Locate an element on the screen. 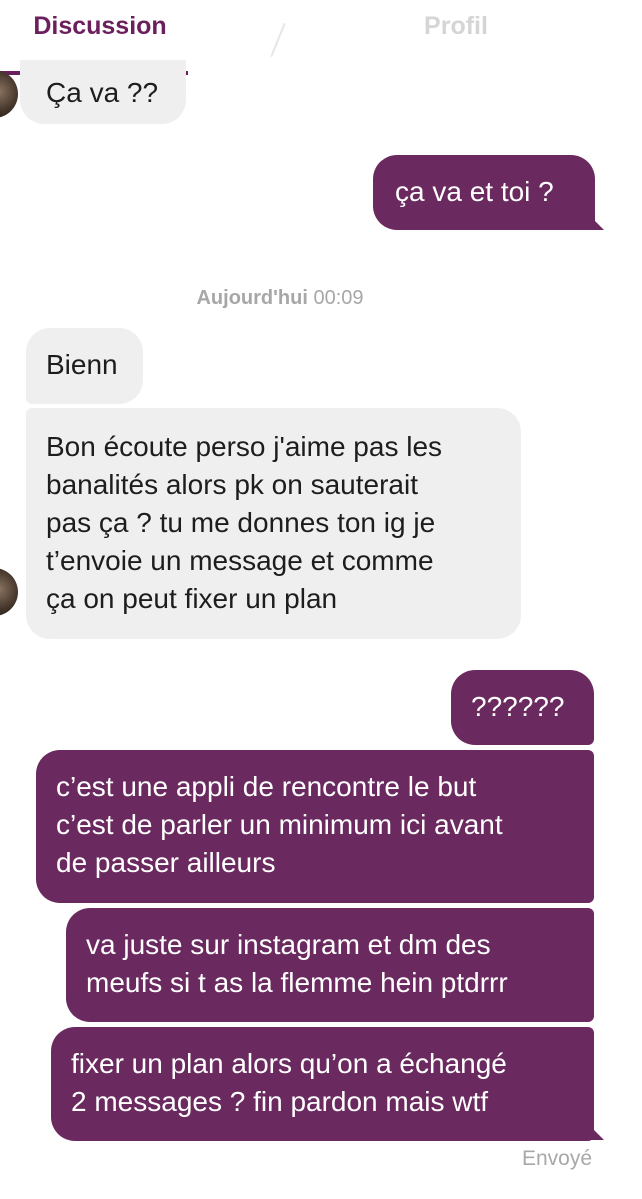 The image size is (642, 1199). date-day: Aujourd'hui is located at coordinates (252, 298).